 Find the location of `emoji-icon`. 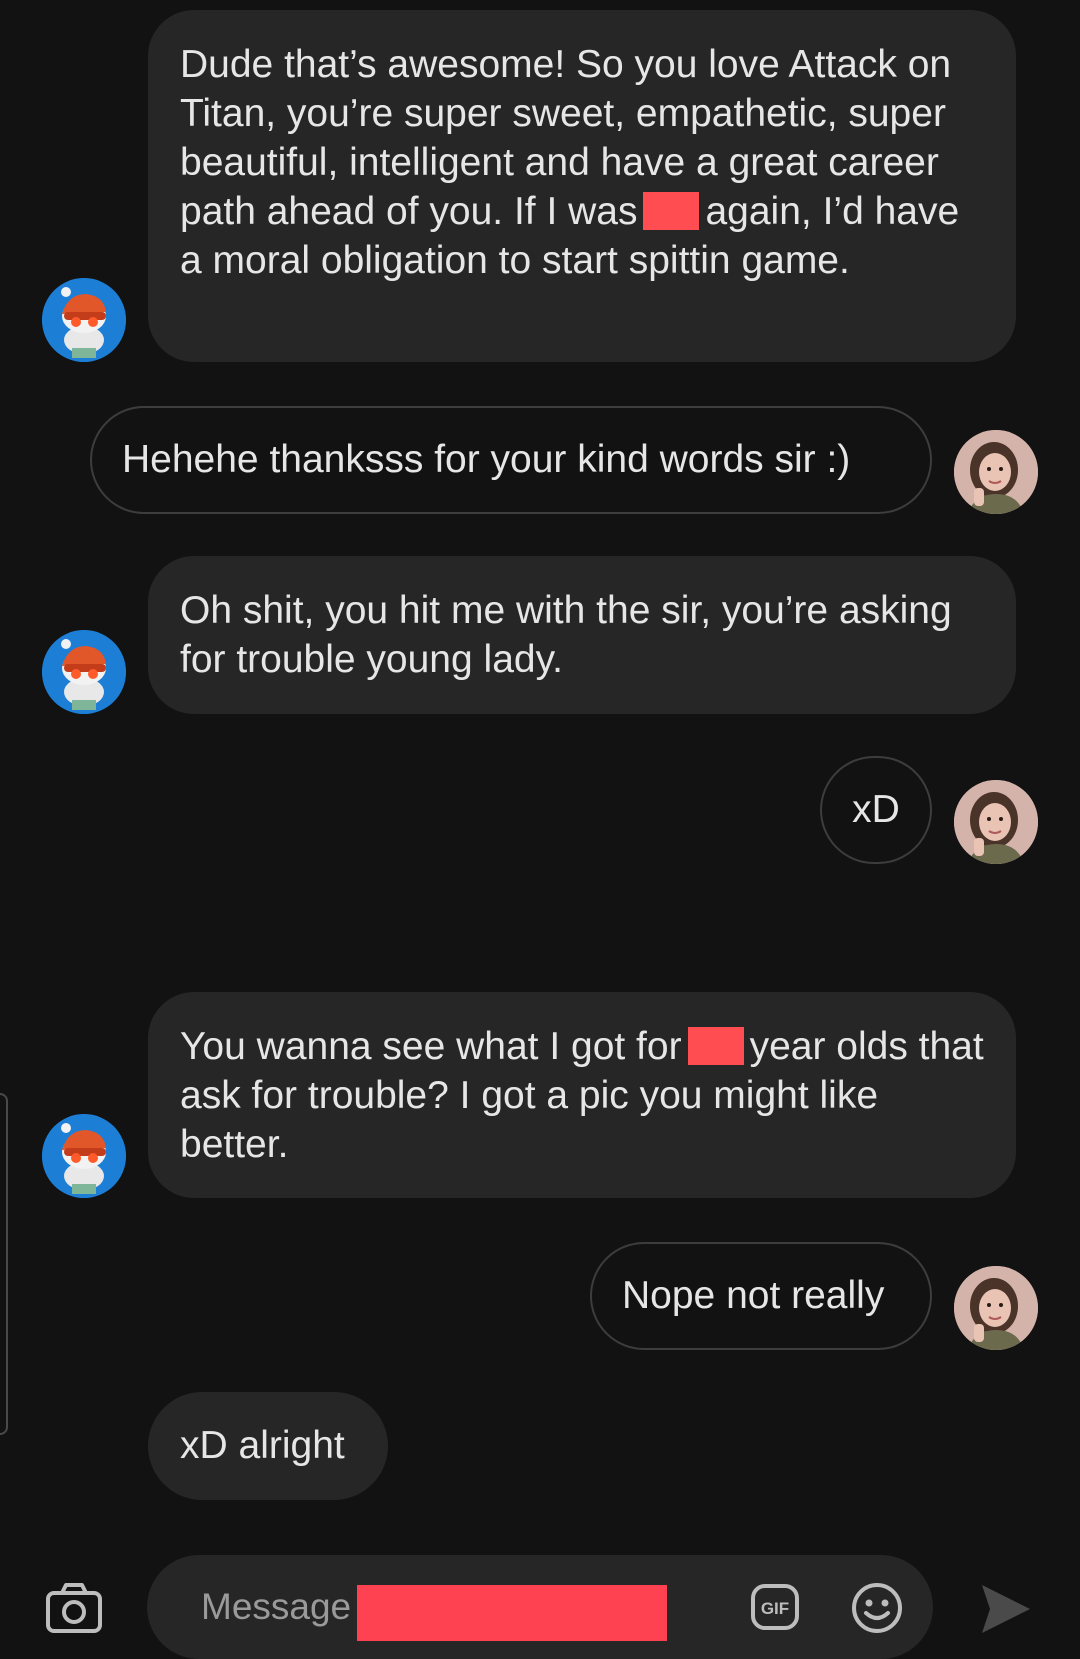

emoji-icon is located at coordinates (877, 1608).